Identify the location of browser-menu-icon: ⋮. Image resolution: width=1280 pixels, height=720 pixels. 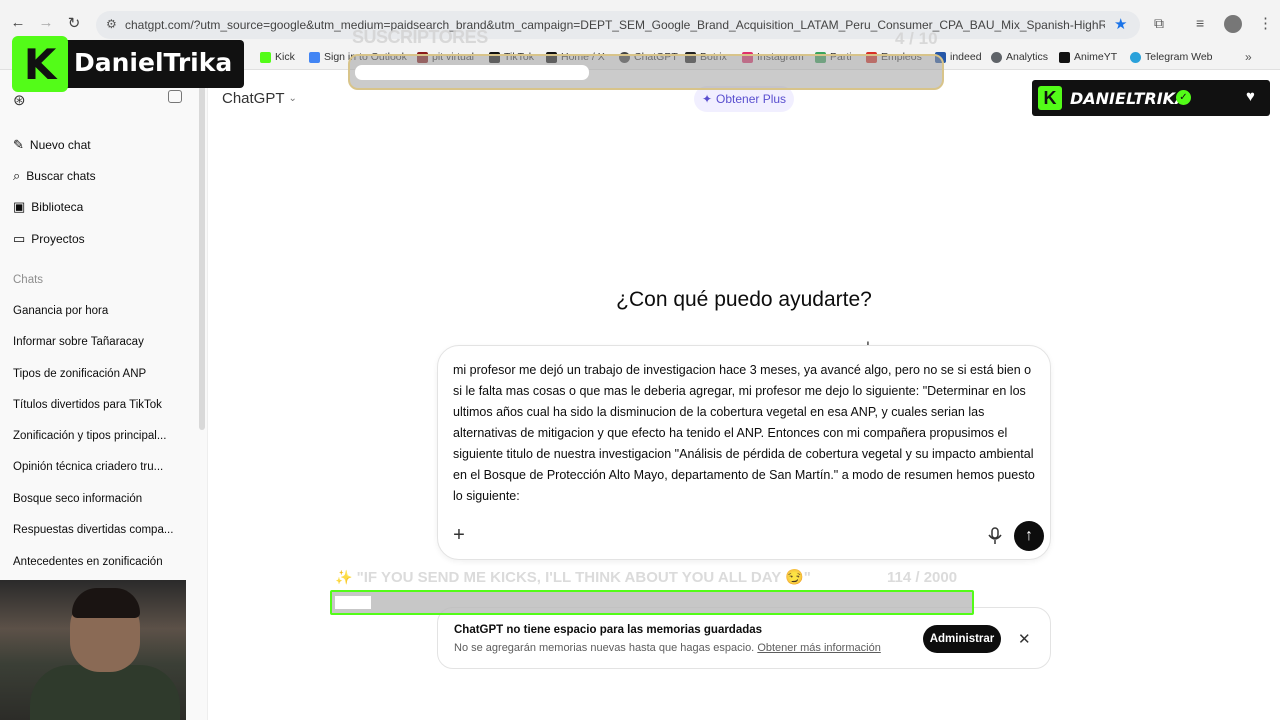
(1265, 23).